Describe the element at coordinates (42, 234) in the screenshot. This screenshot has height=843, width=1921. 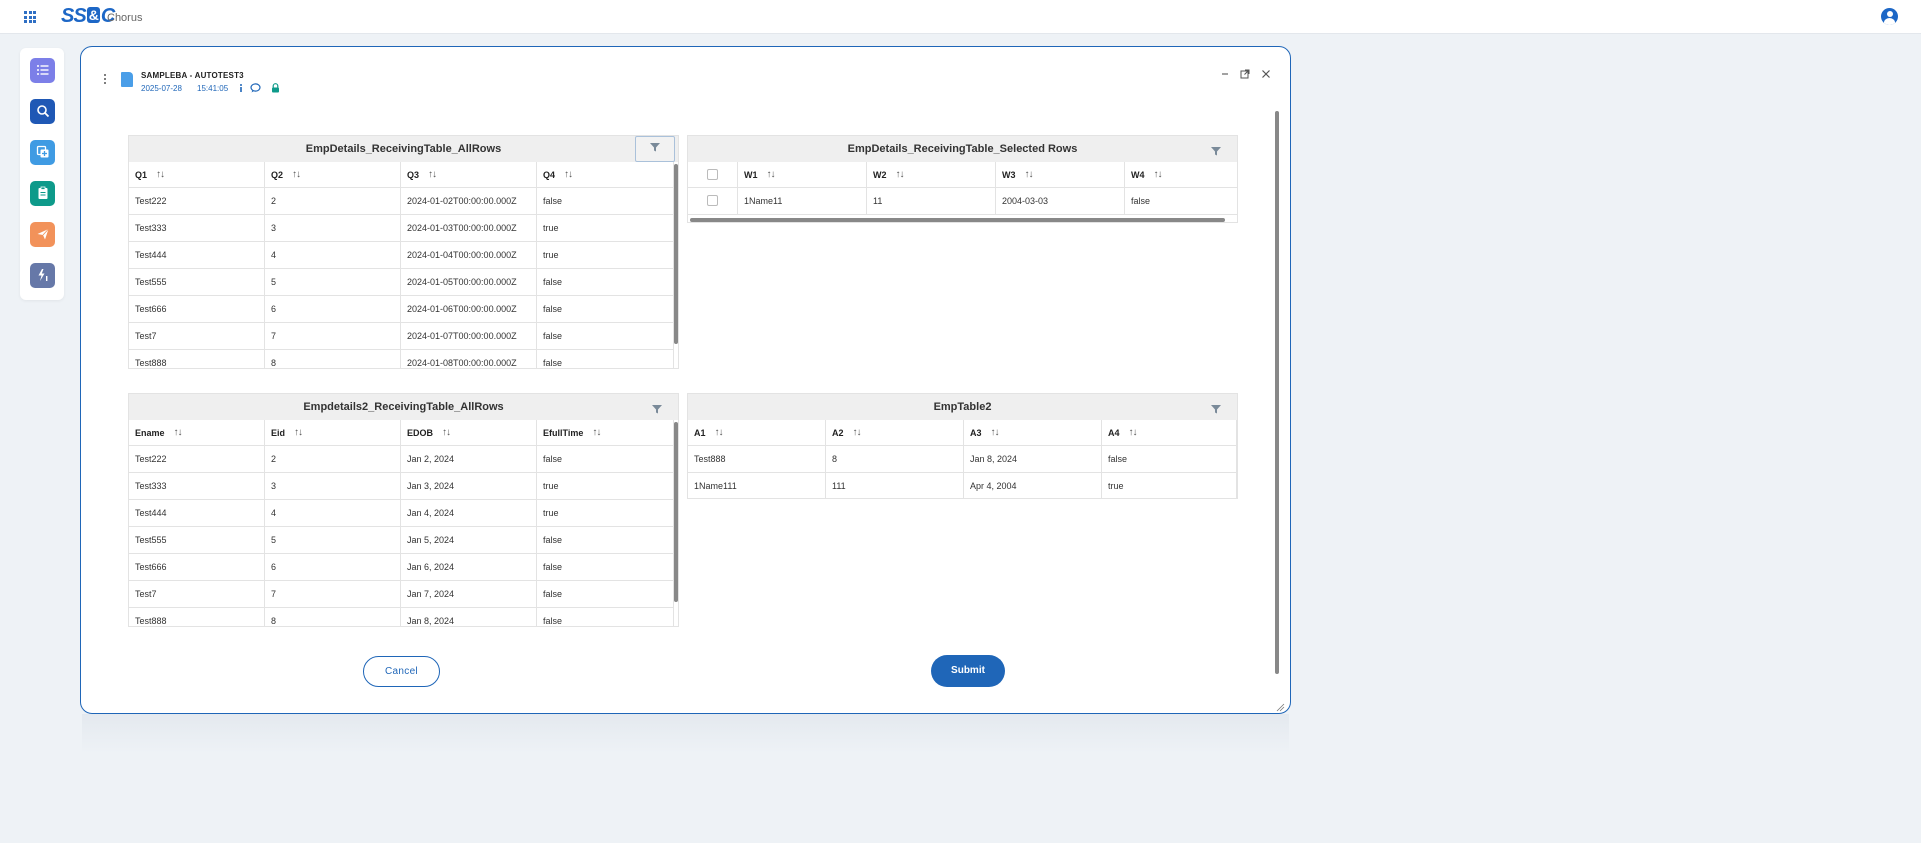
I see `send-icon` at that location.